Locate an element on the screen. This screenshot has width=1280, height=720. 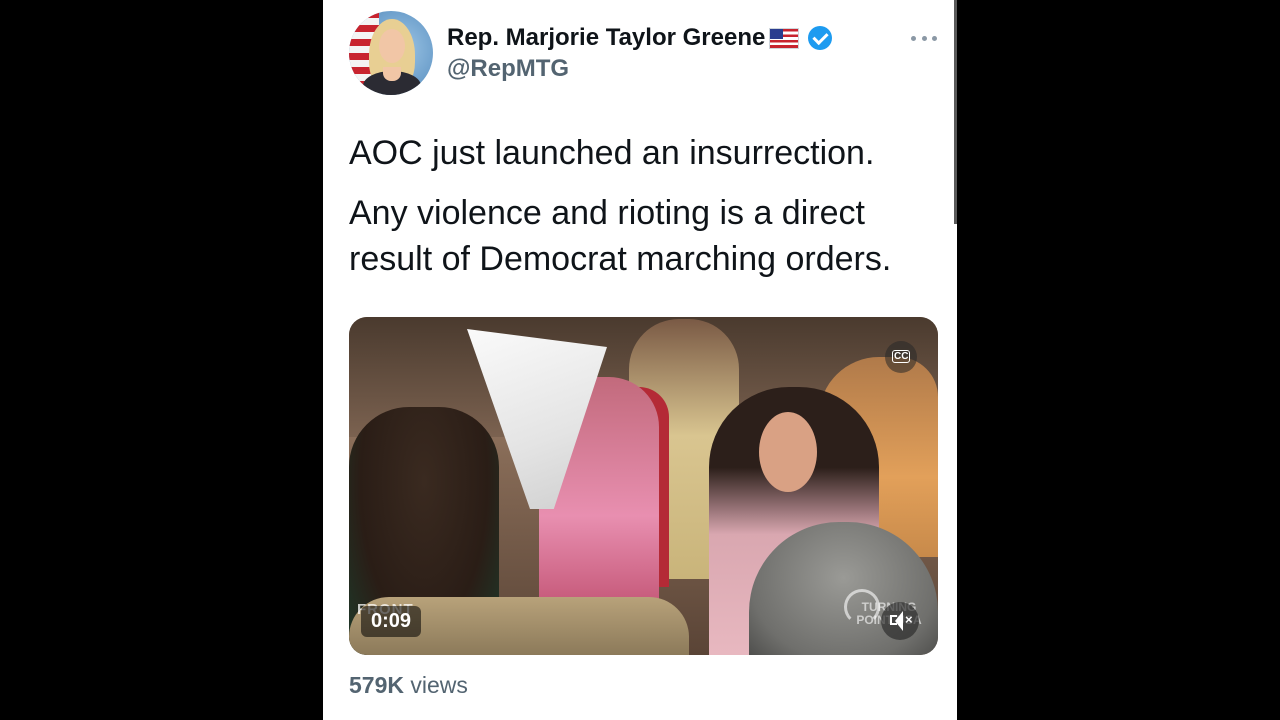
video-frame-face is located at coordinates (788, 452).